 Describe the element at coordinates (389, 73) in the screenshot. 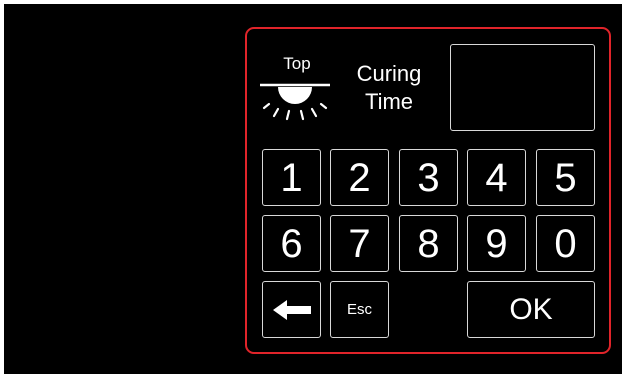

I see `screen-title-line1: Curing` at that location.